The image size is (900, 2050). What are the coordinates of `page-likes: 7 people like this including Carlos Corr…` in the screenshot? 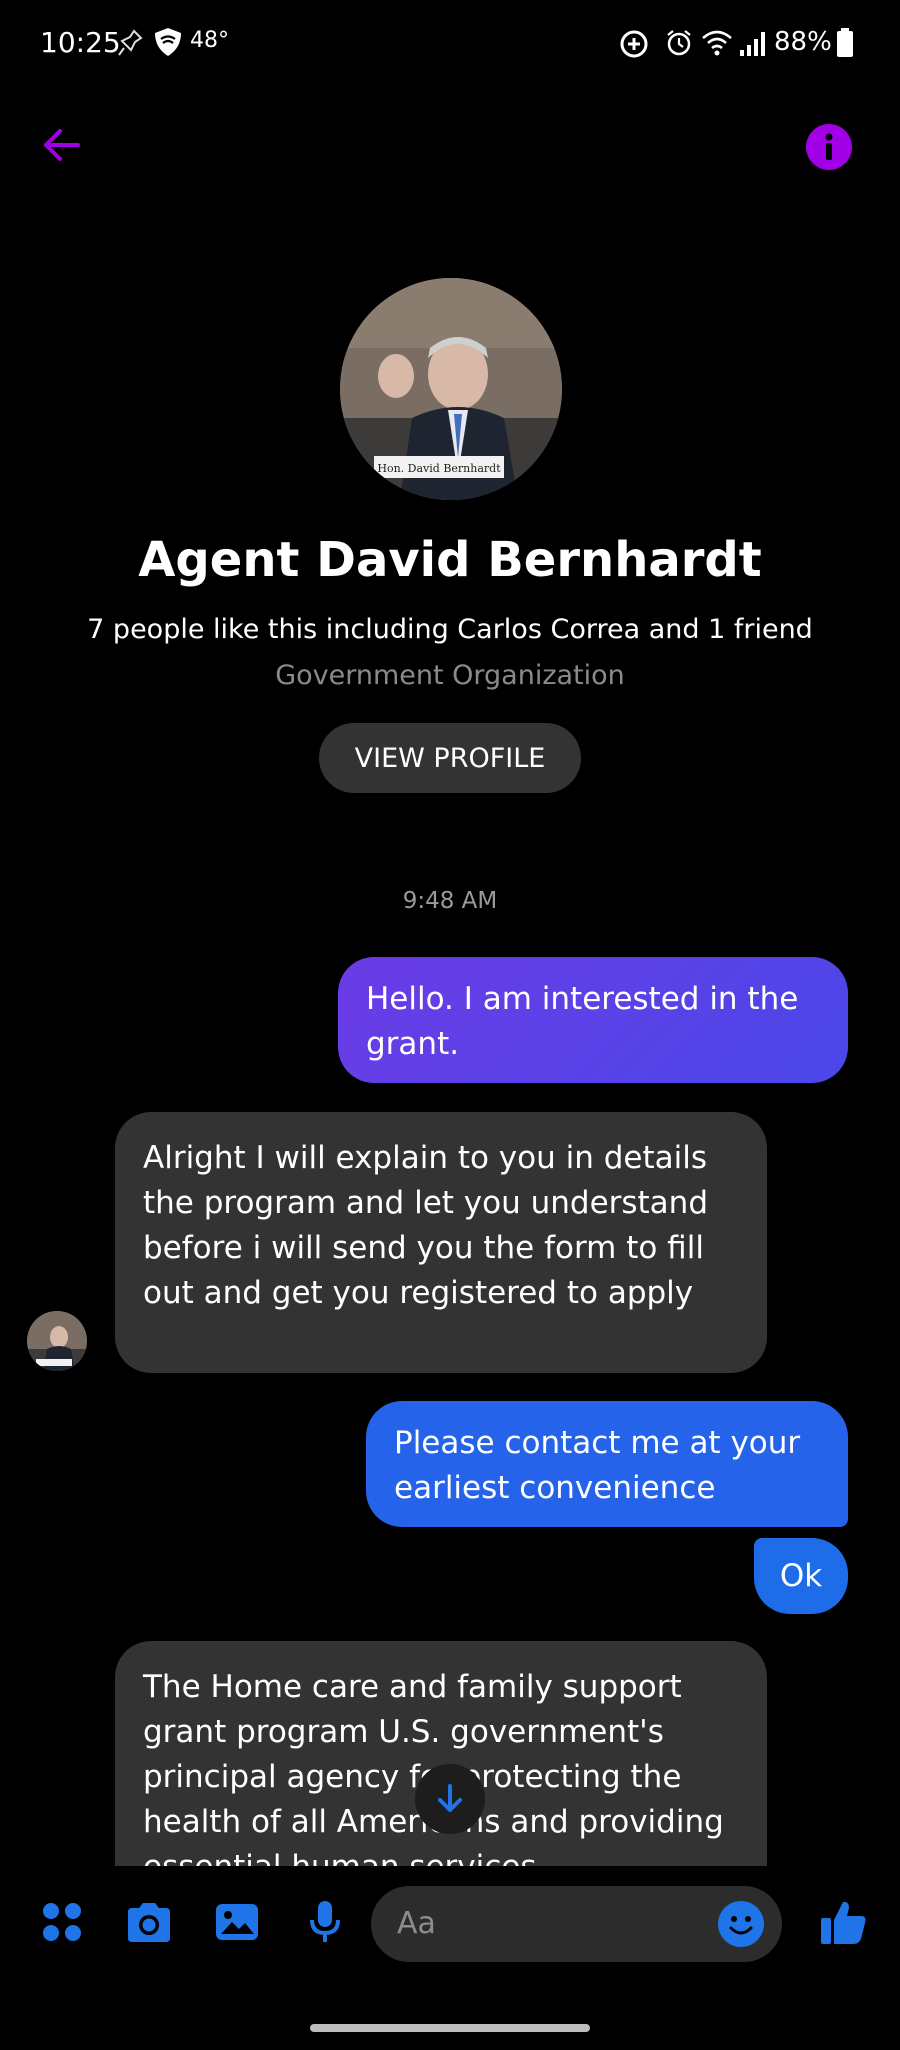 It's located at (450, 629).